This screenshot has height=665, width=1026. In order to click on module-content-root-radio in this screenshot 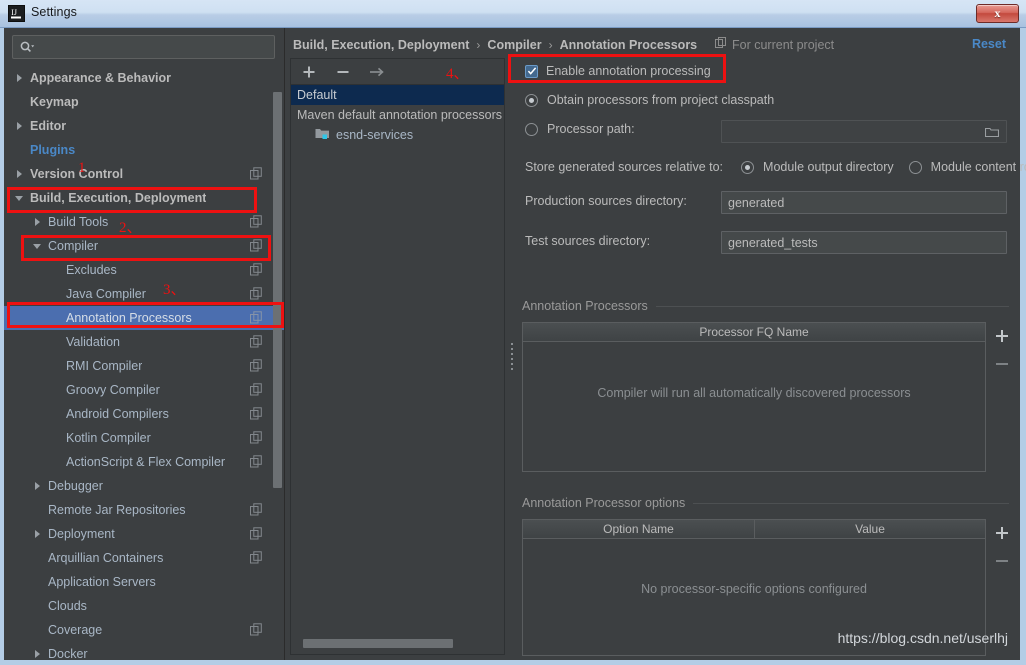, I will do `click(915, 167)`.